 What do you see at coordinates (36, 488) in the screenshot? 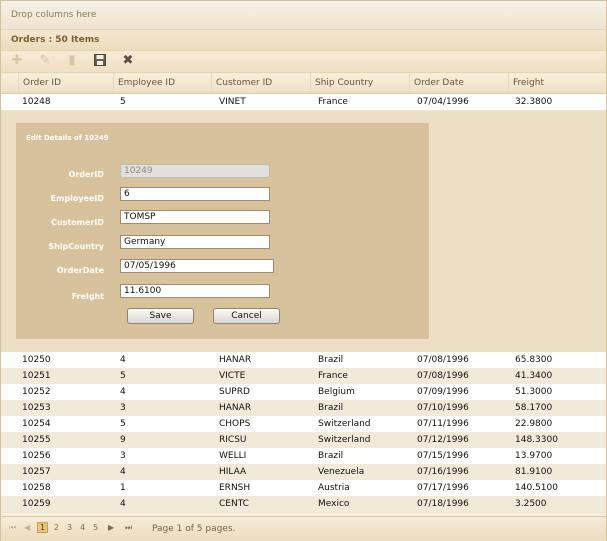
I see `cell-order-id: 10258` at bounding box center [36, 488].